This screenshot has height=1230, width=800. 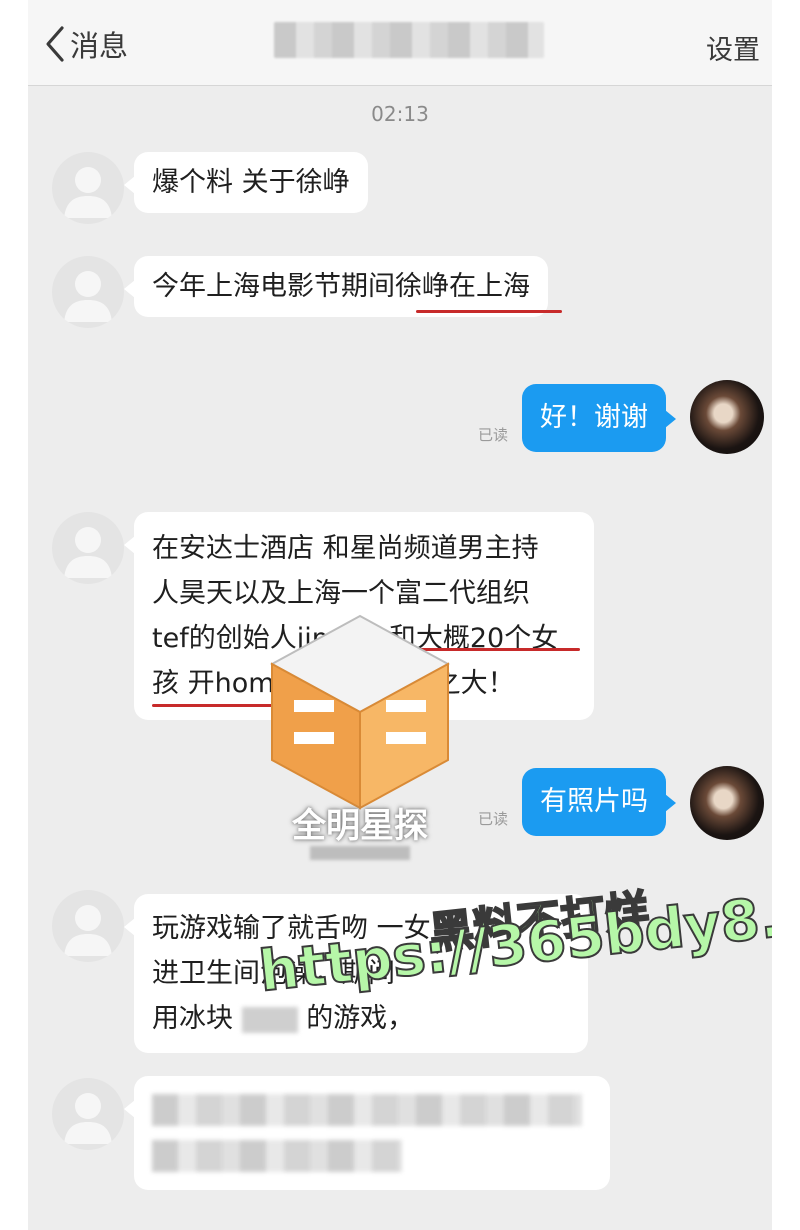 I want to click on settings-button: 设置, so click(x=733, y=47).